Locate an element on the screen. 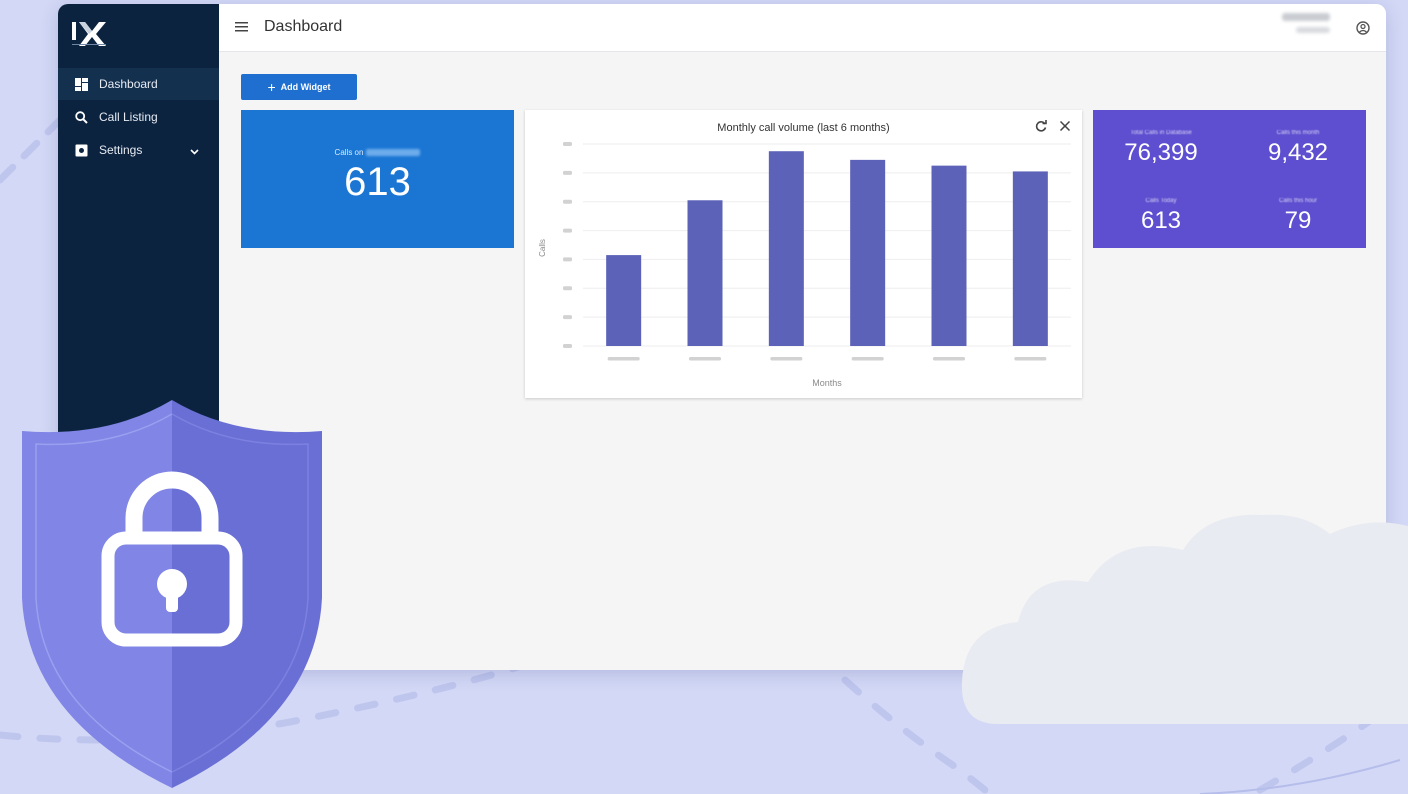  account-icon is located at coordinates (1363, 28).